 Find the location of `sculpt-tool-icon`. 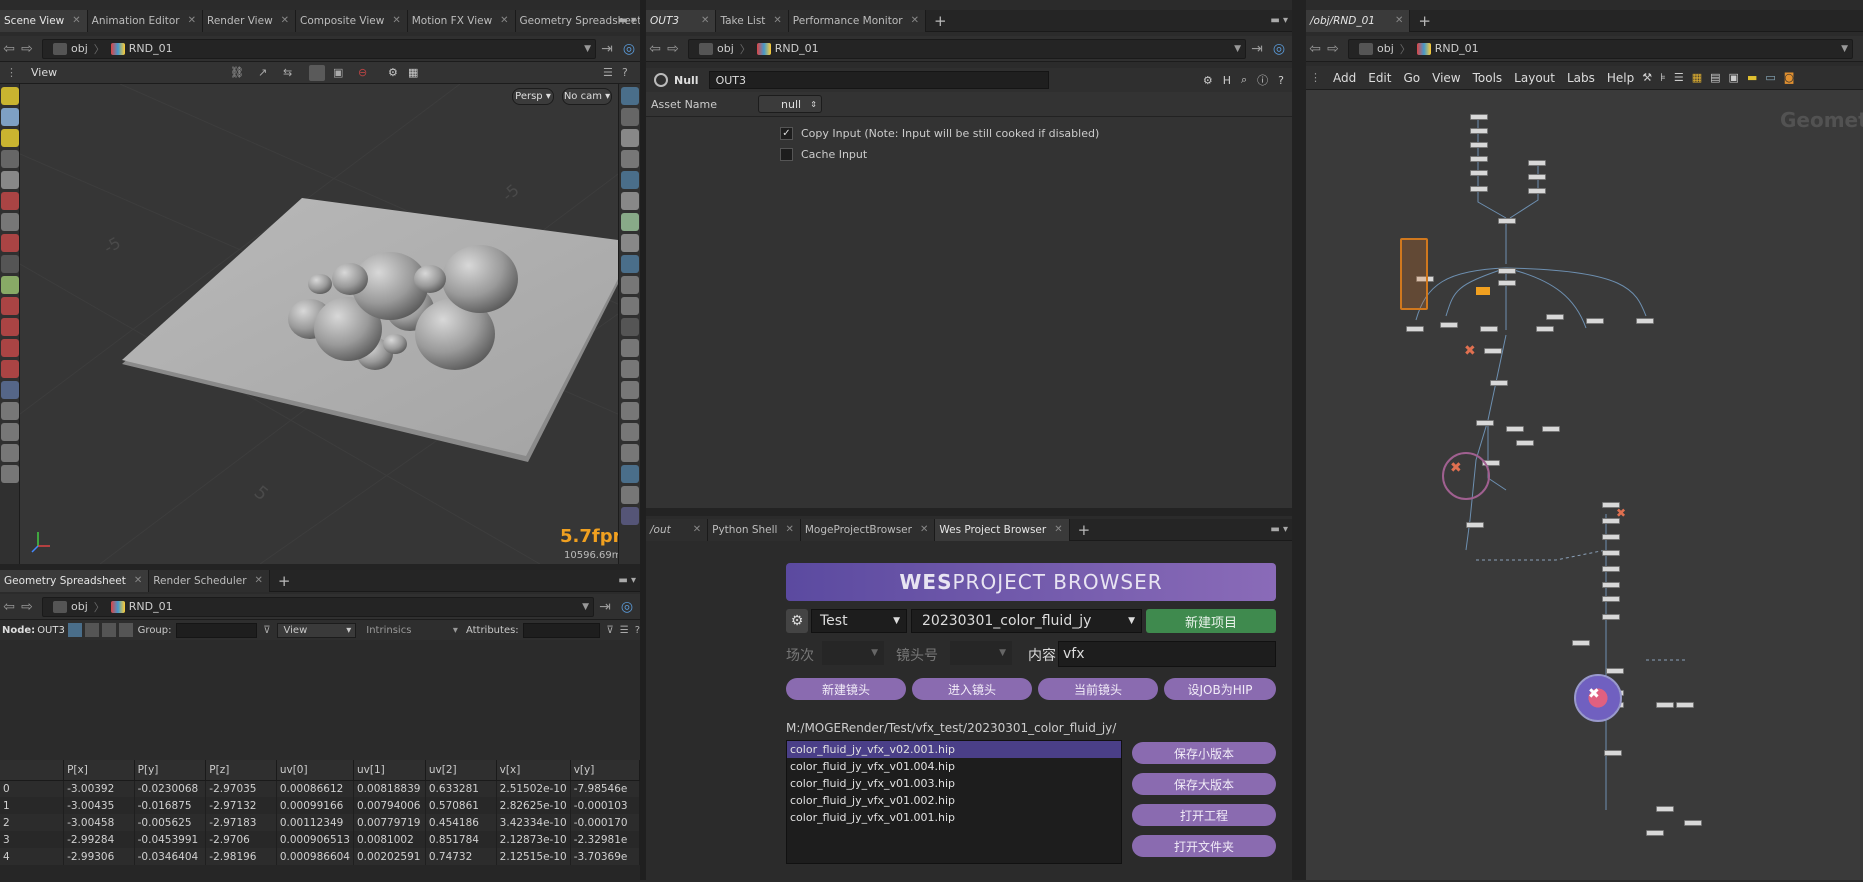

sculpt-tool-icon is located at coordinates (9, 138).